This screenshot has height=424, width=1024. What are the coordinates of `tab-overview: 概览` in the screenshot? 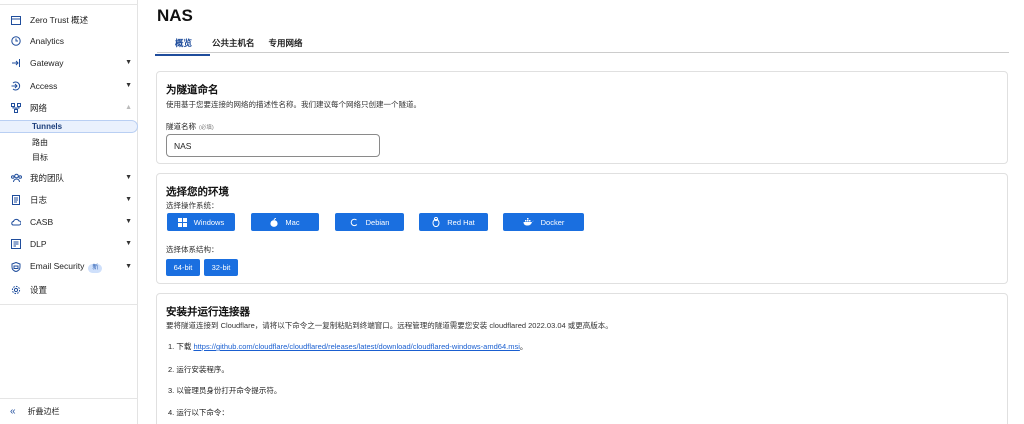 It's located at (182, 45).